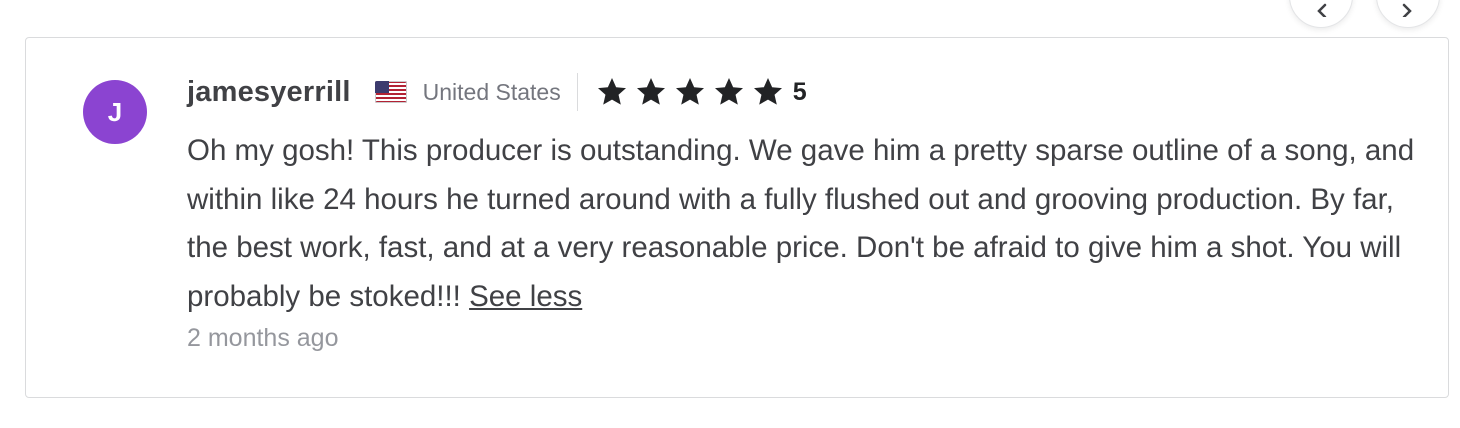 The height and width of the screenshot is (428, 1460). What do you see at coordinates (577, 92) in the screenshot?
I see `header-divider` at bounding box center [577, 92].